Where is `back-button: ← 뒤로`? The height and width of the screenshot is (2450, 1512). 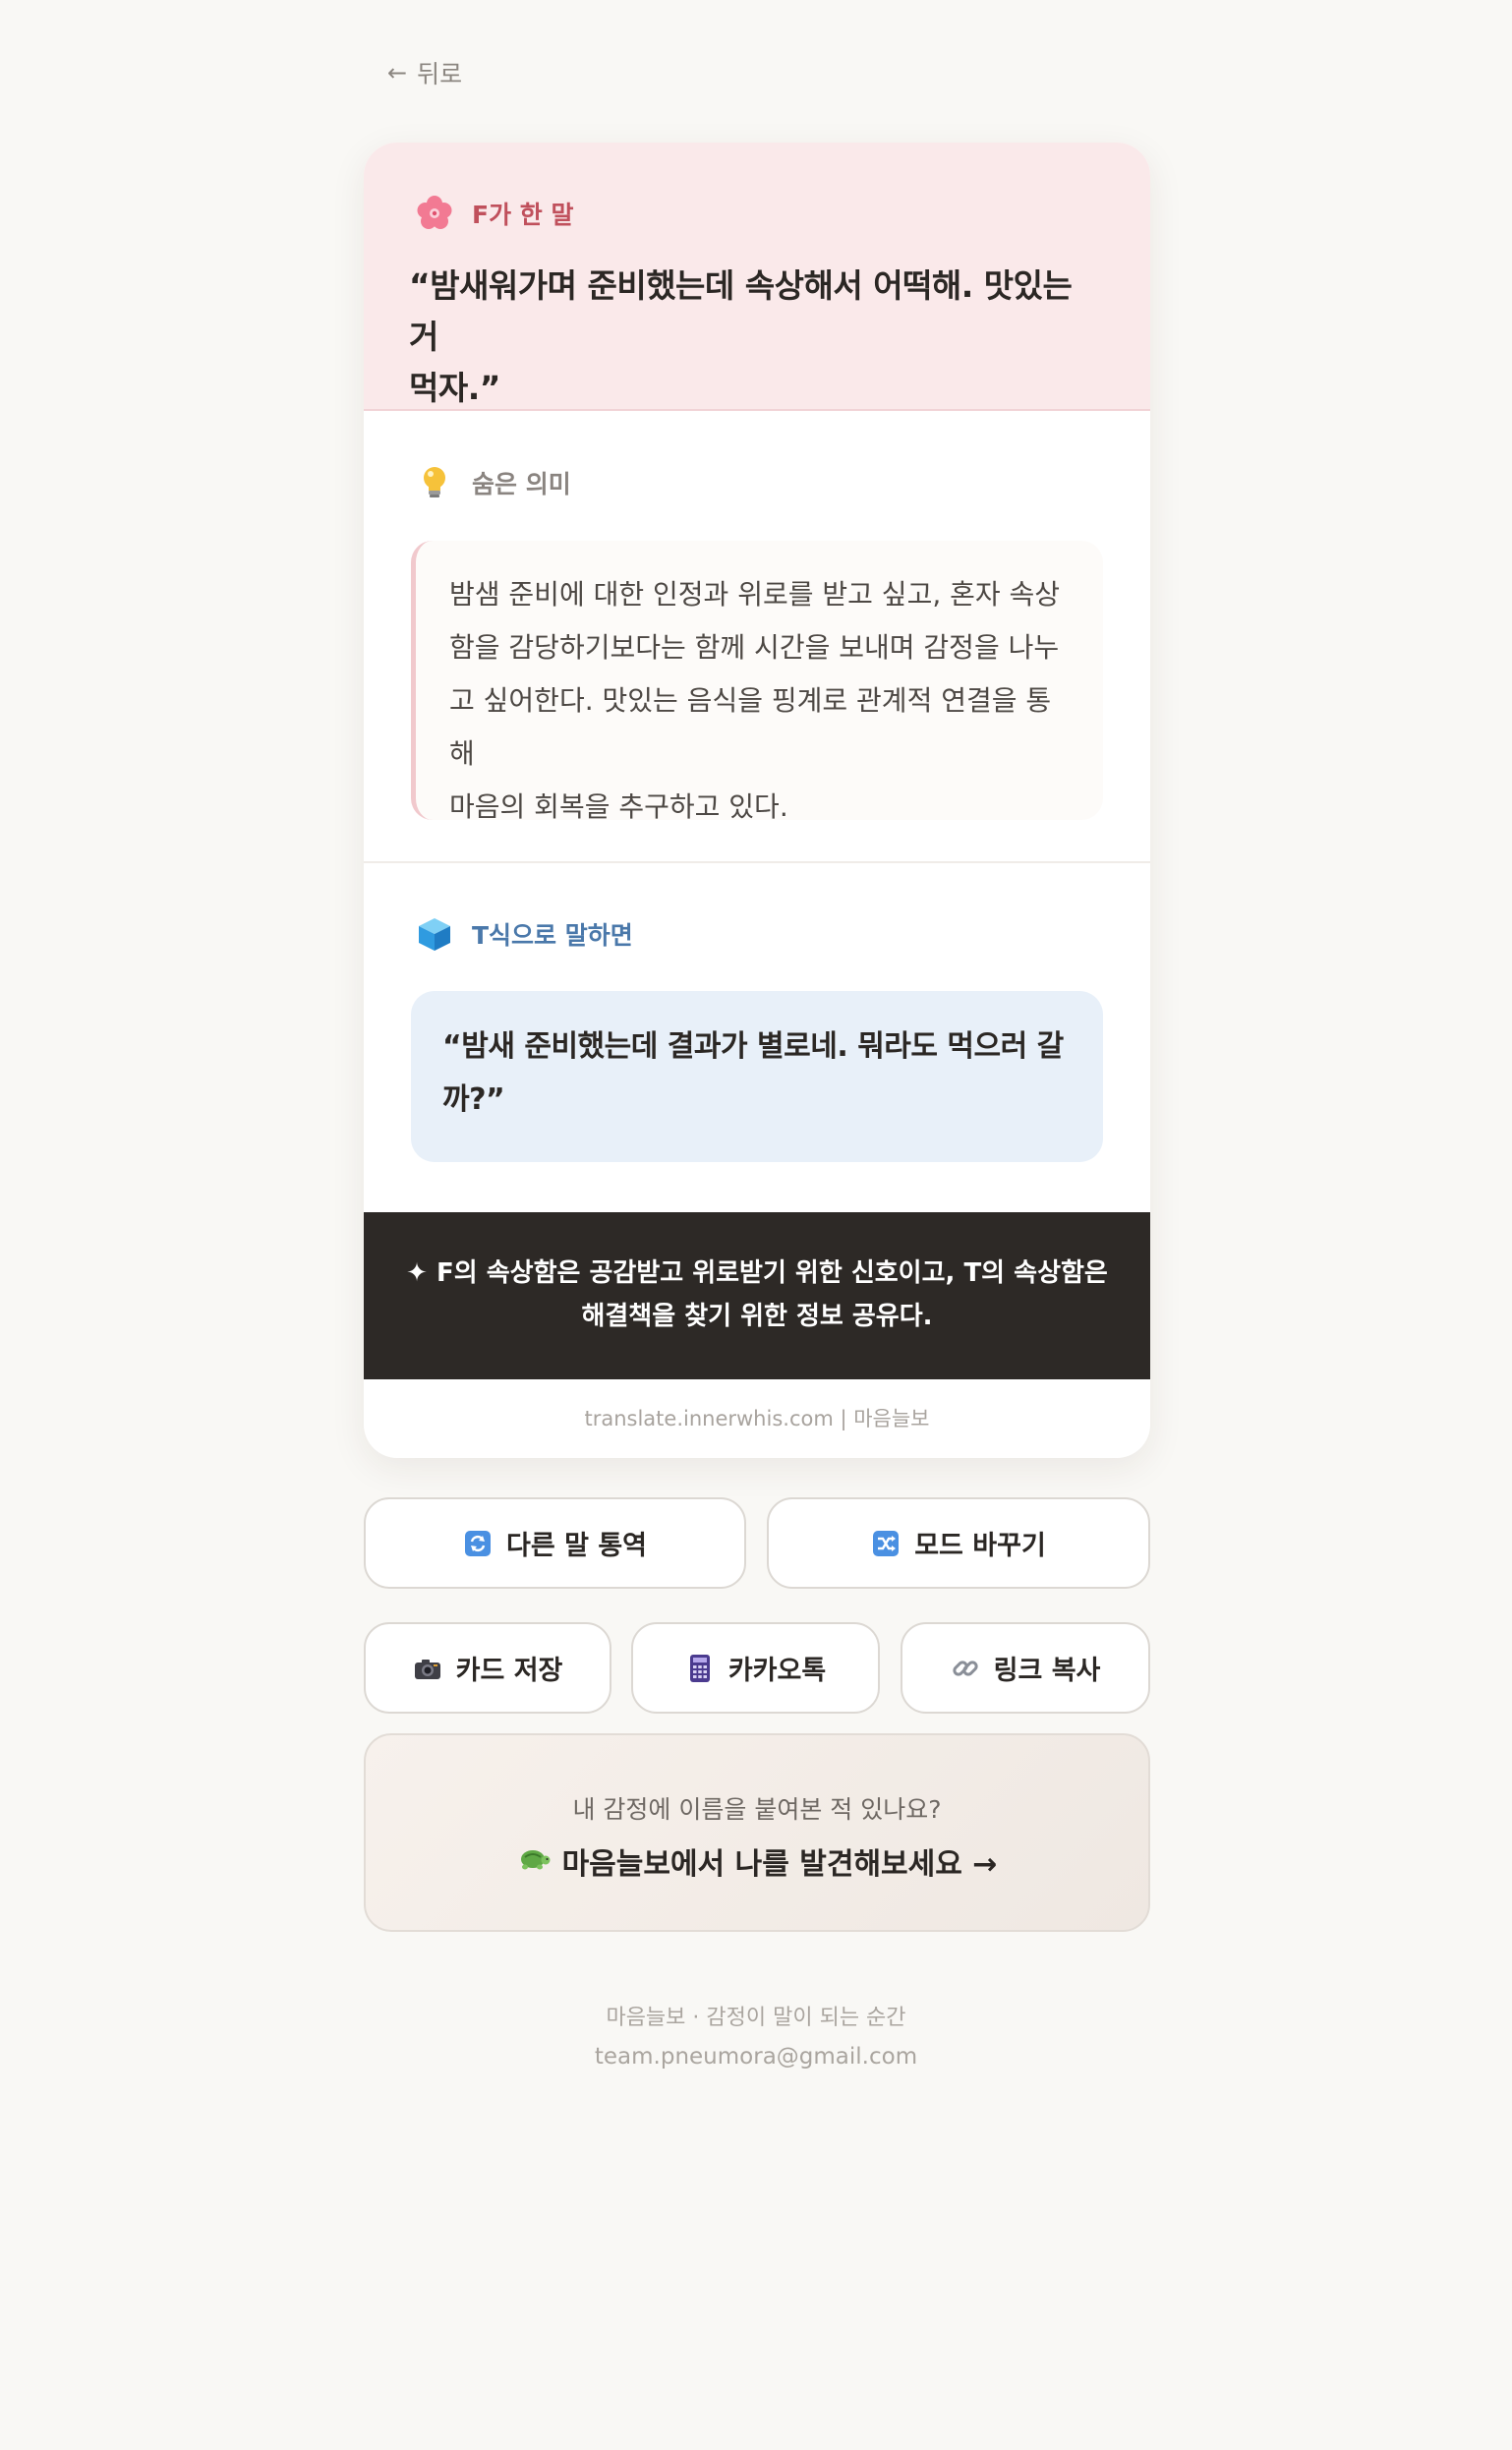 back-button: ← 뒤로 is located at coordinates (424, 72).